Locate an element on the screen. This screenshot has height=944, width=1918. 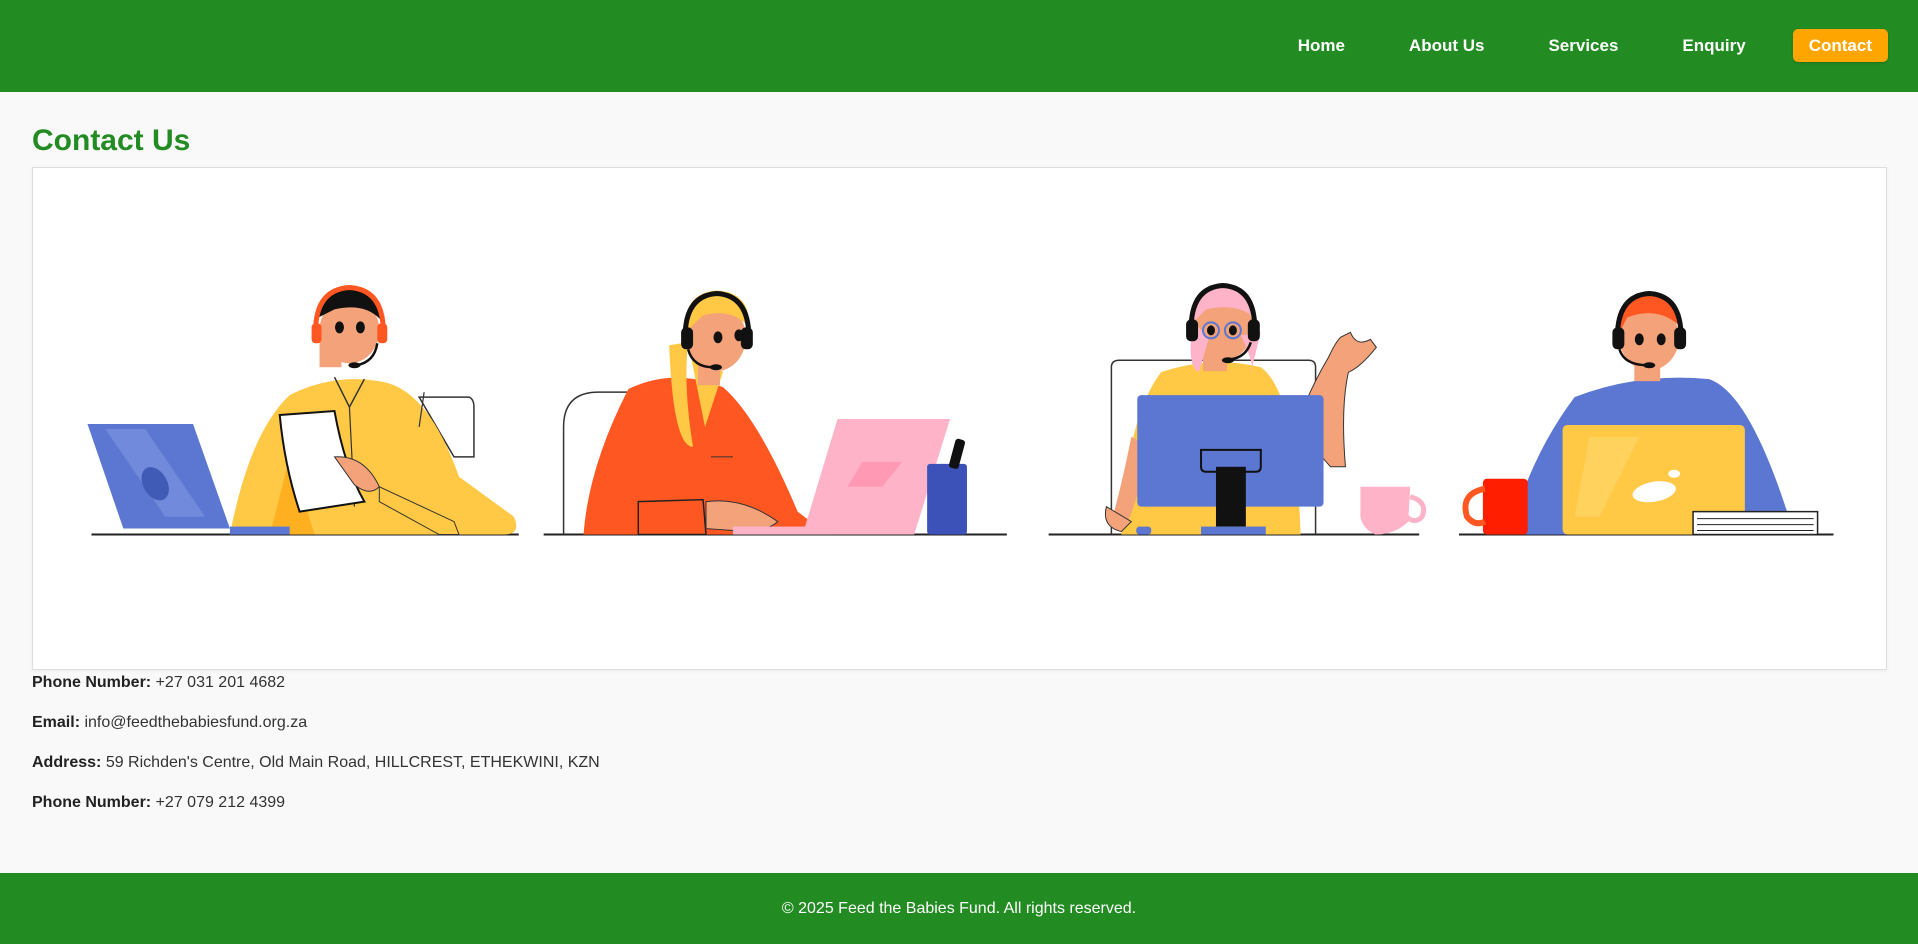
contact-phone-secondary-label: Phone Number: is located at coordinates (92, 802).